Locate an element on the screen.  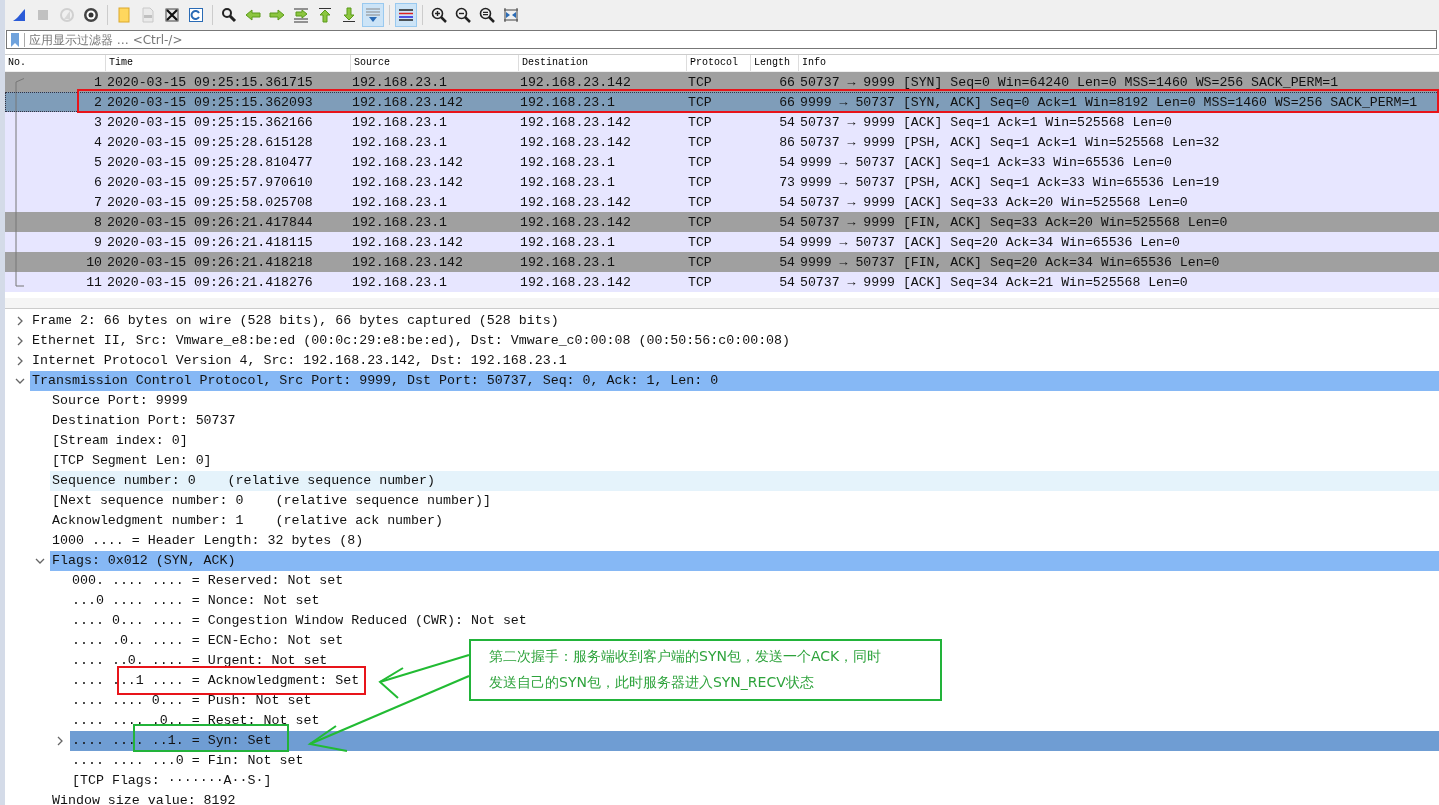
packet-row: 7 2020-03-15 09:25:58.025708 192.168.23.1 192.168.23.142 TCP 54 50737 → 9999 [ACK] Seq=33 Ack=20 Win=525568 Len=0 is located at coordinates (722, 202).